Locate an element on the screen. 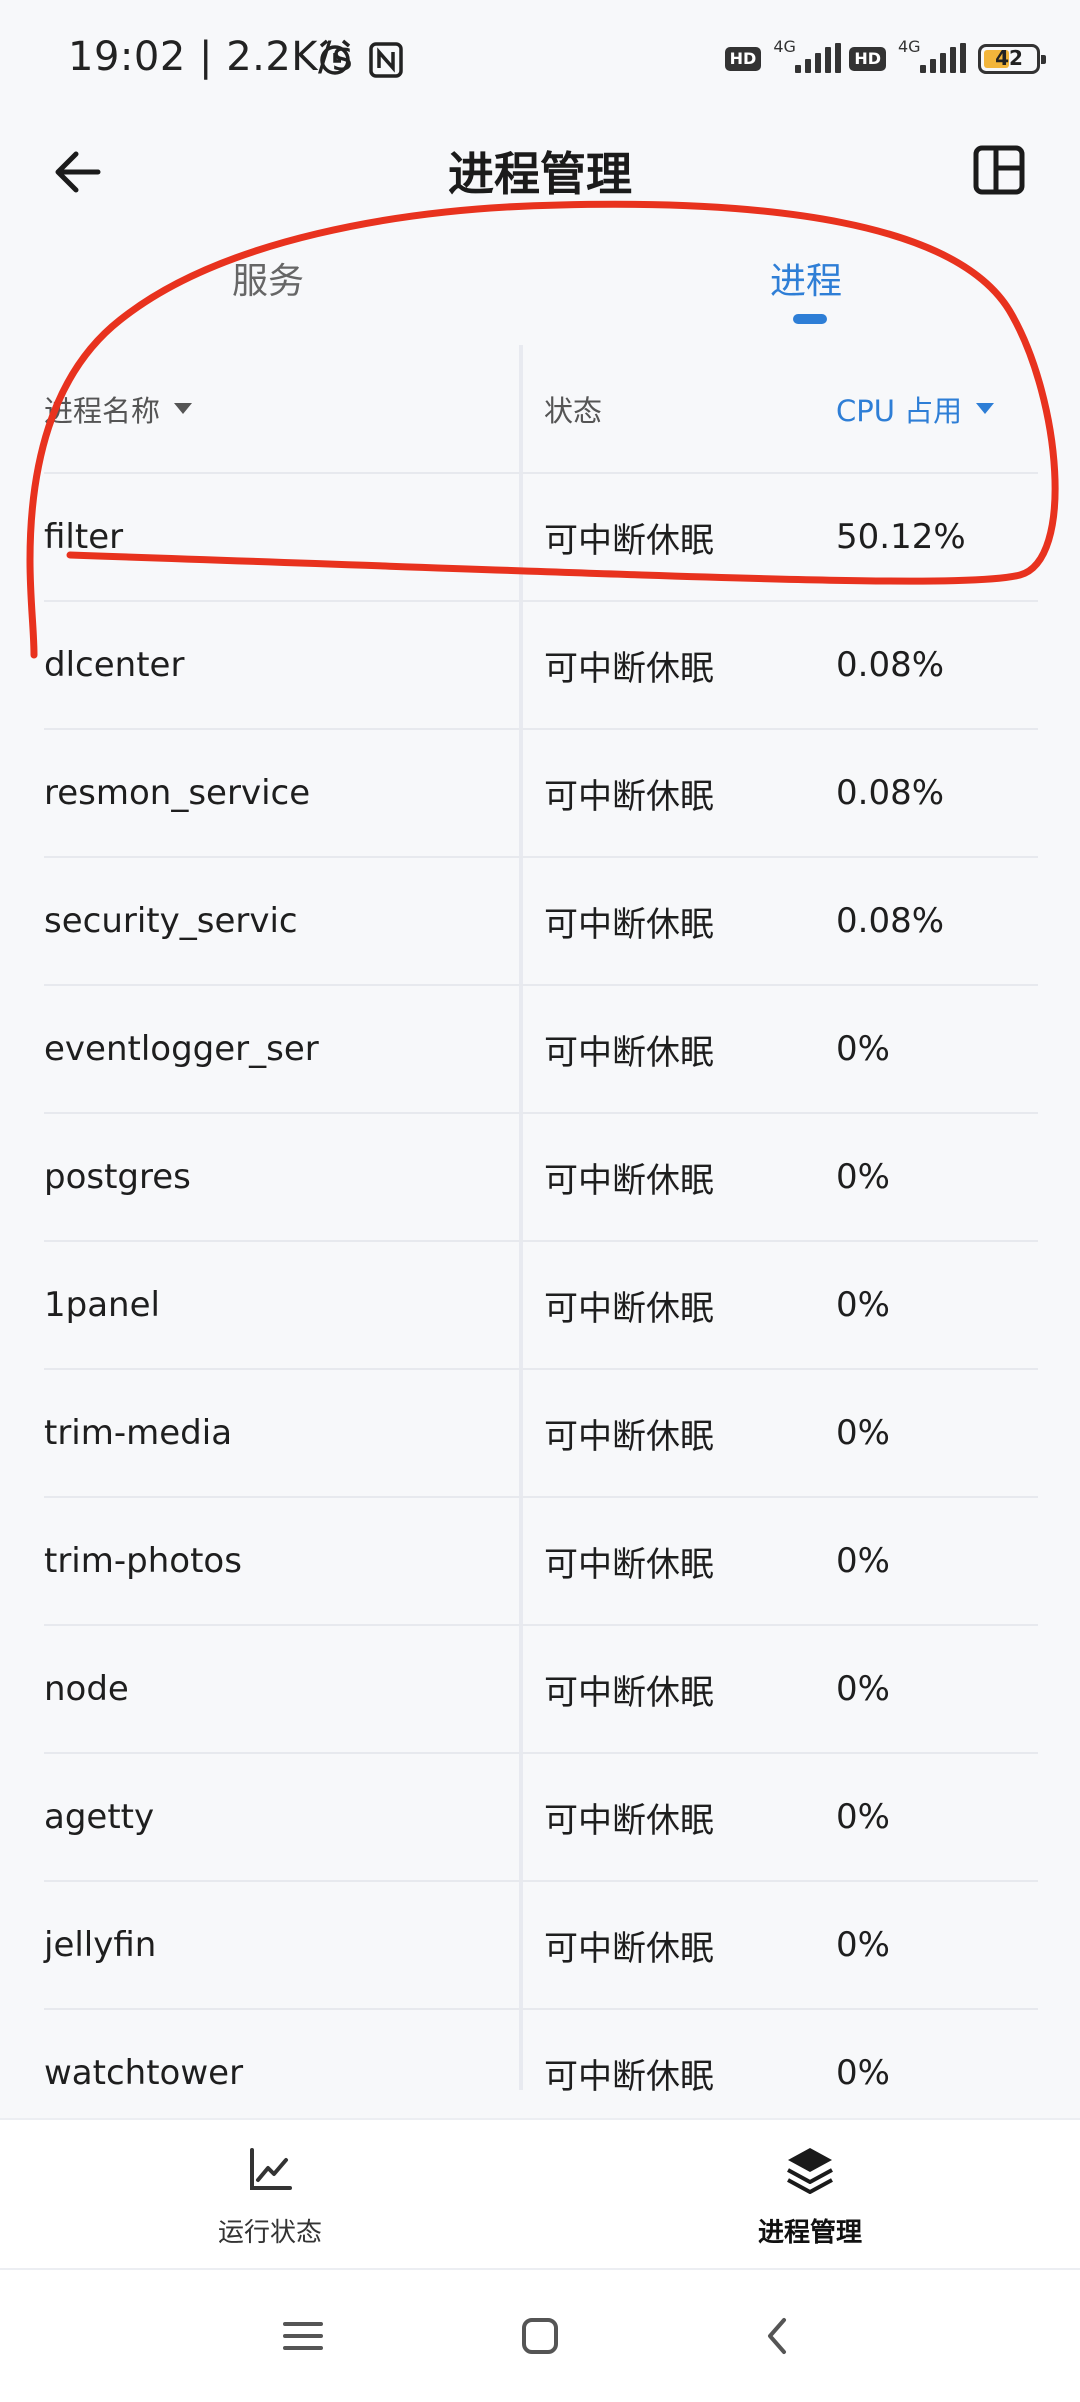 This screenshot has width=1080, height=2402. app-header: 进程管理 is located at coordinates (540, 173).